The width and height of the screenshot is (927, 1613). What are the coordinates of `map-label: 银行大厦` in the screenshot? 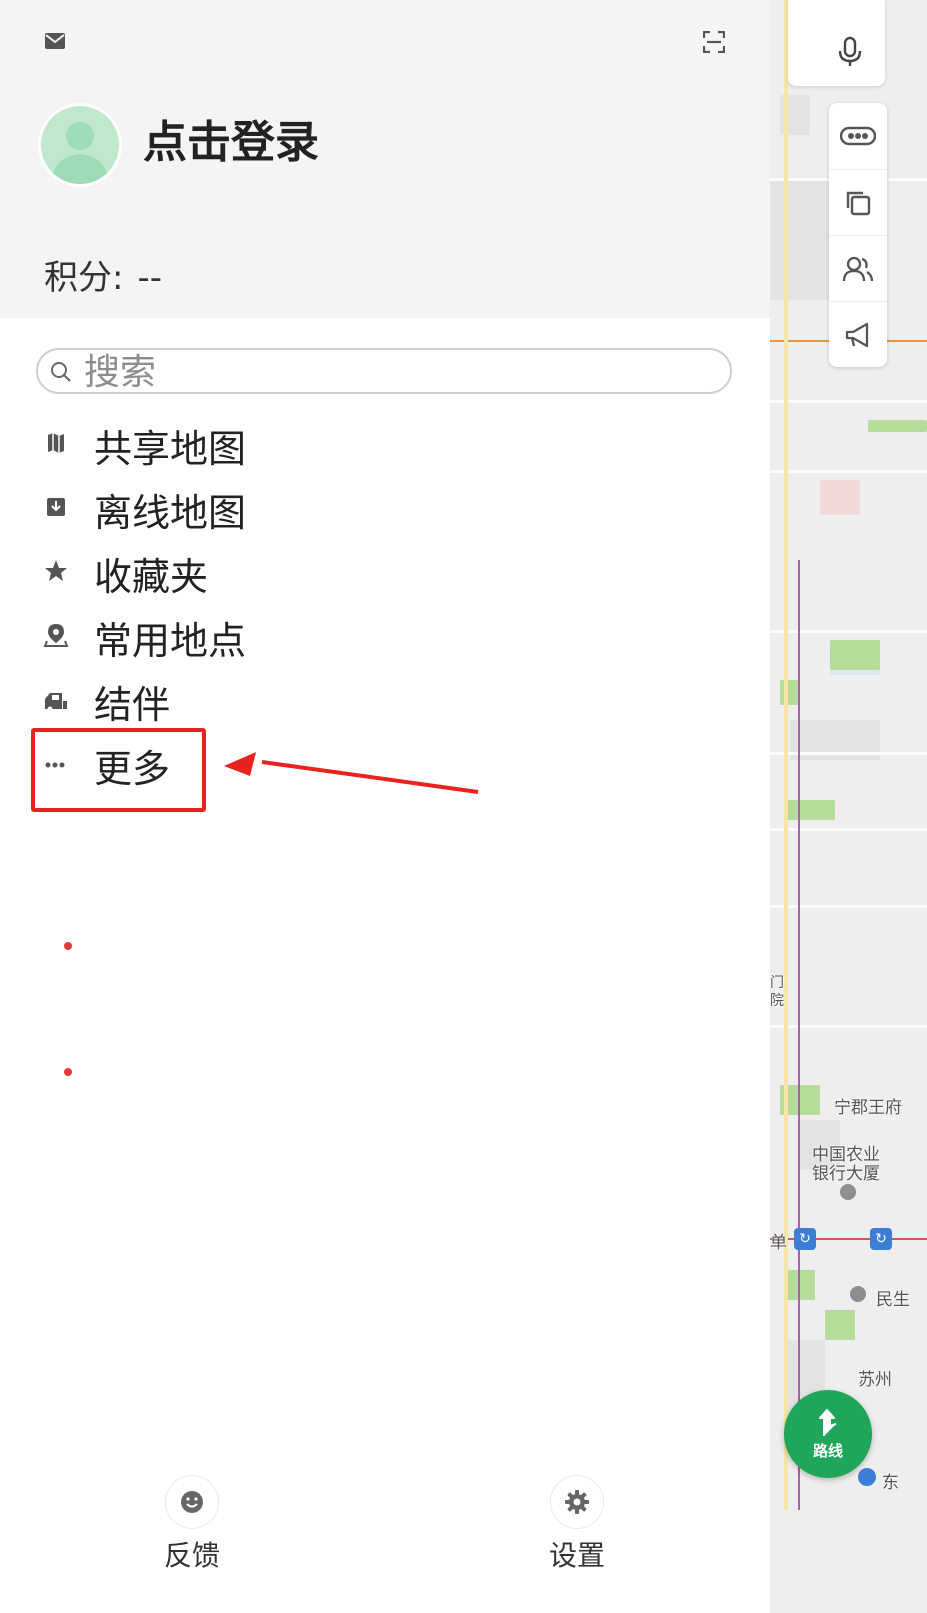 It's located at (846, 1174).